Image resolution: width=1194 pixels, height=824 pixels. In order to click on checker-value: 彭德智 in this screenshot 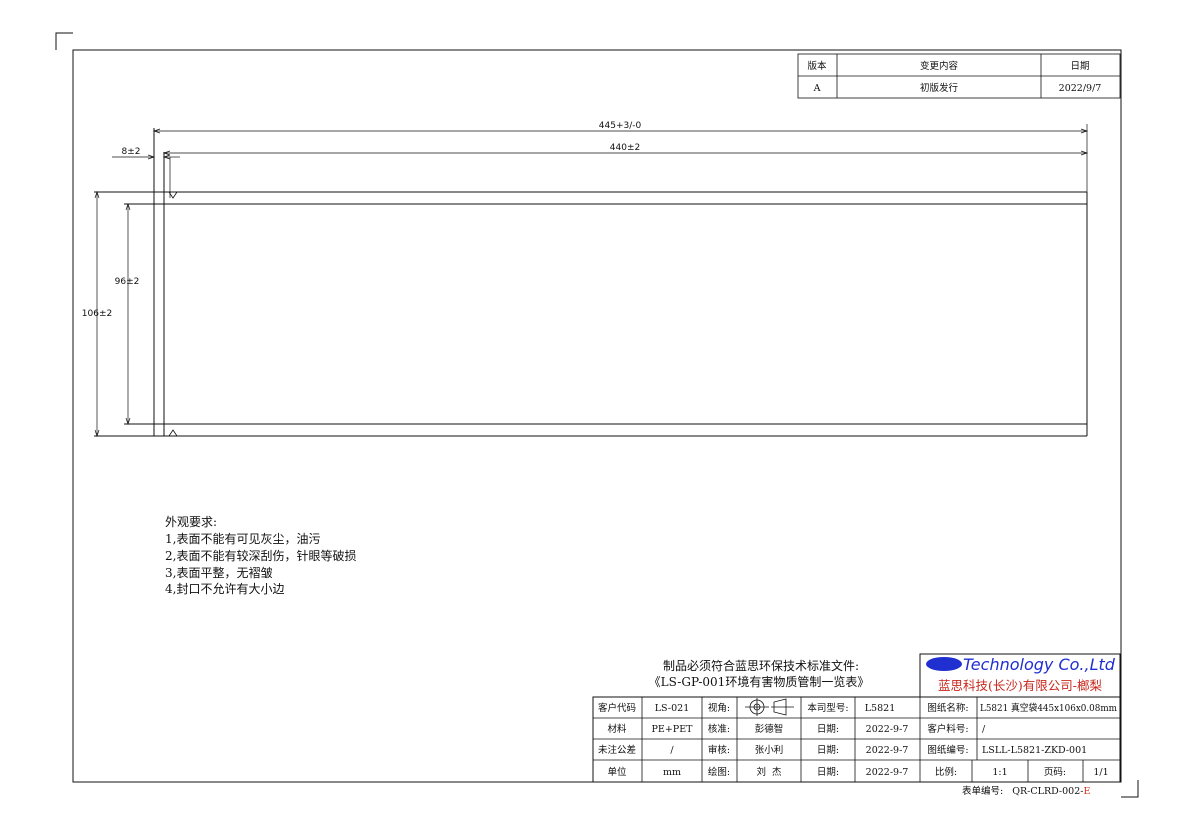, I will do `click(769, 729)`.